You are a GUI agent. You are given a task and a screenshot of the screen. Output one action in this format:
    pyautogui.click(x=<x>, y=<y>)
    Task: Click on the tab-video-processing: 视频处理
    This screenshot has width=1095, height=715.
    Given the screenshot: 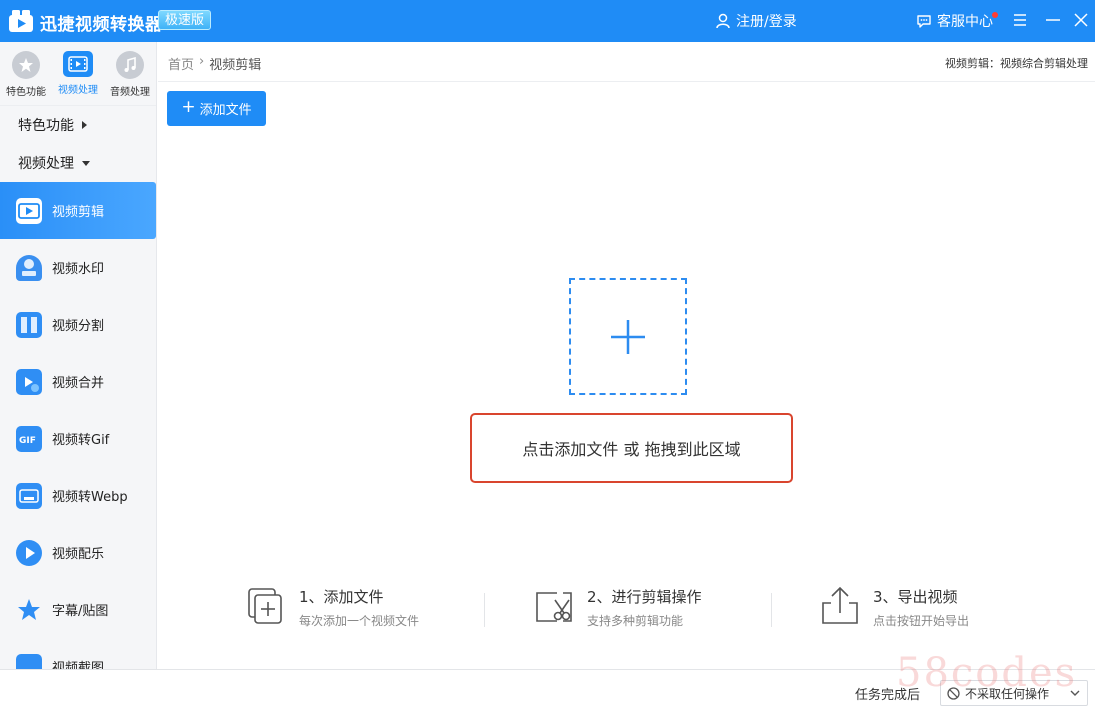 What is the action you would take?
    pyautogui.click(x=78, y=73)
    